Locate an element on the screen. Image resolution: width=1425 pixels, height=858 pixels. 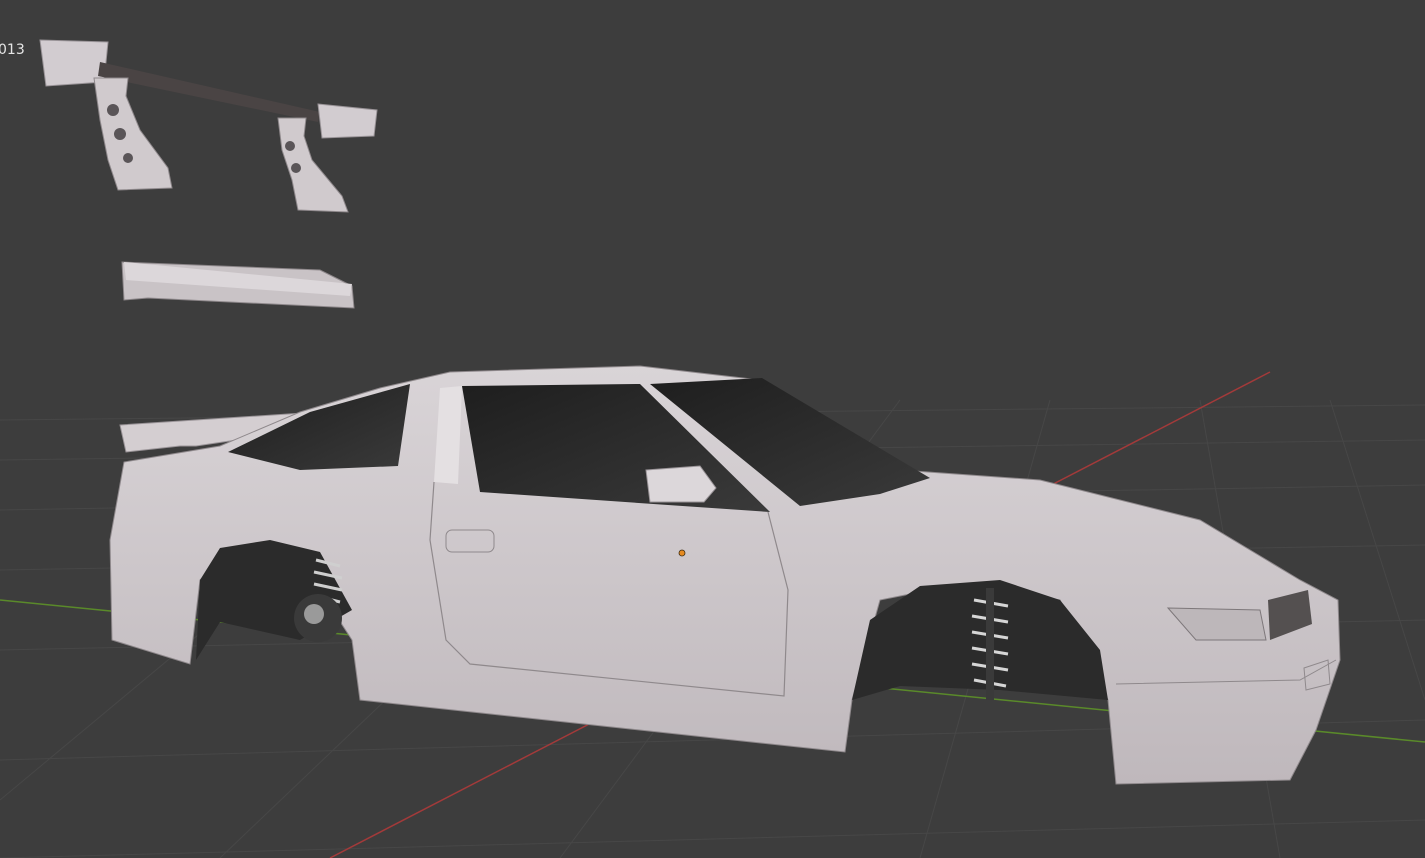
rear-wing-part is located at coordinates (208, 126).